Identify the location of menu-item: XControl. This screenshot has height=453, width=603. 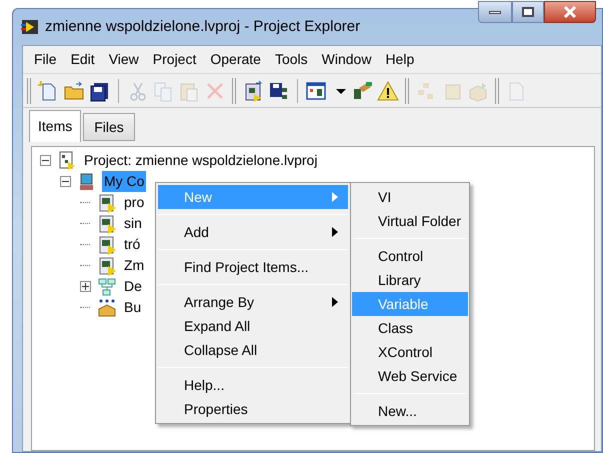
(410, 352).